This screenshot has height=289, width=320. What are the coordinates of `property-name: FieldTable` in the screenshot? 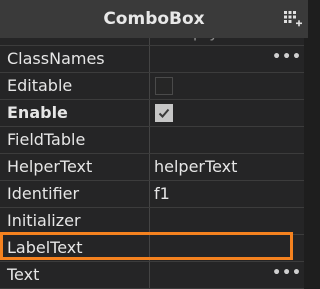 It's located at (46, 139).